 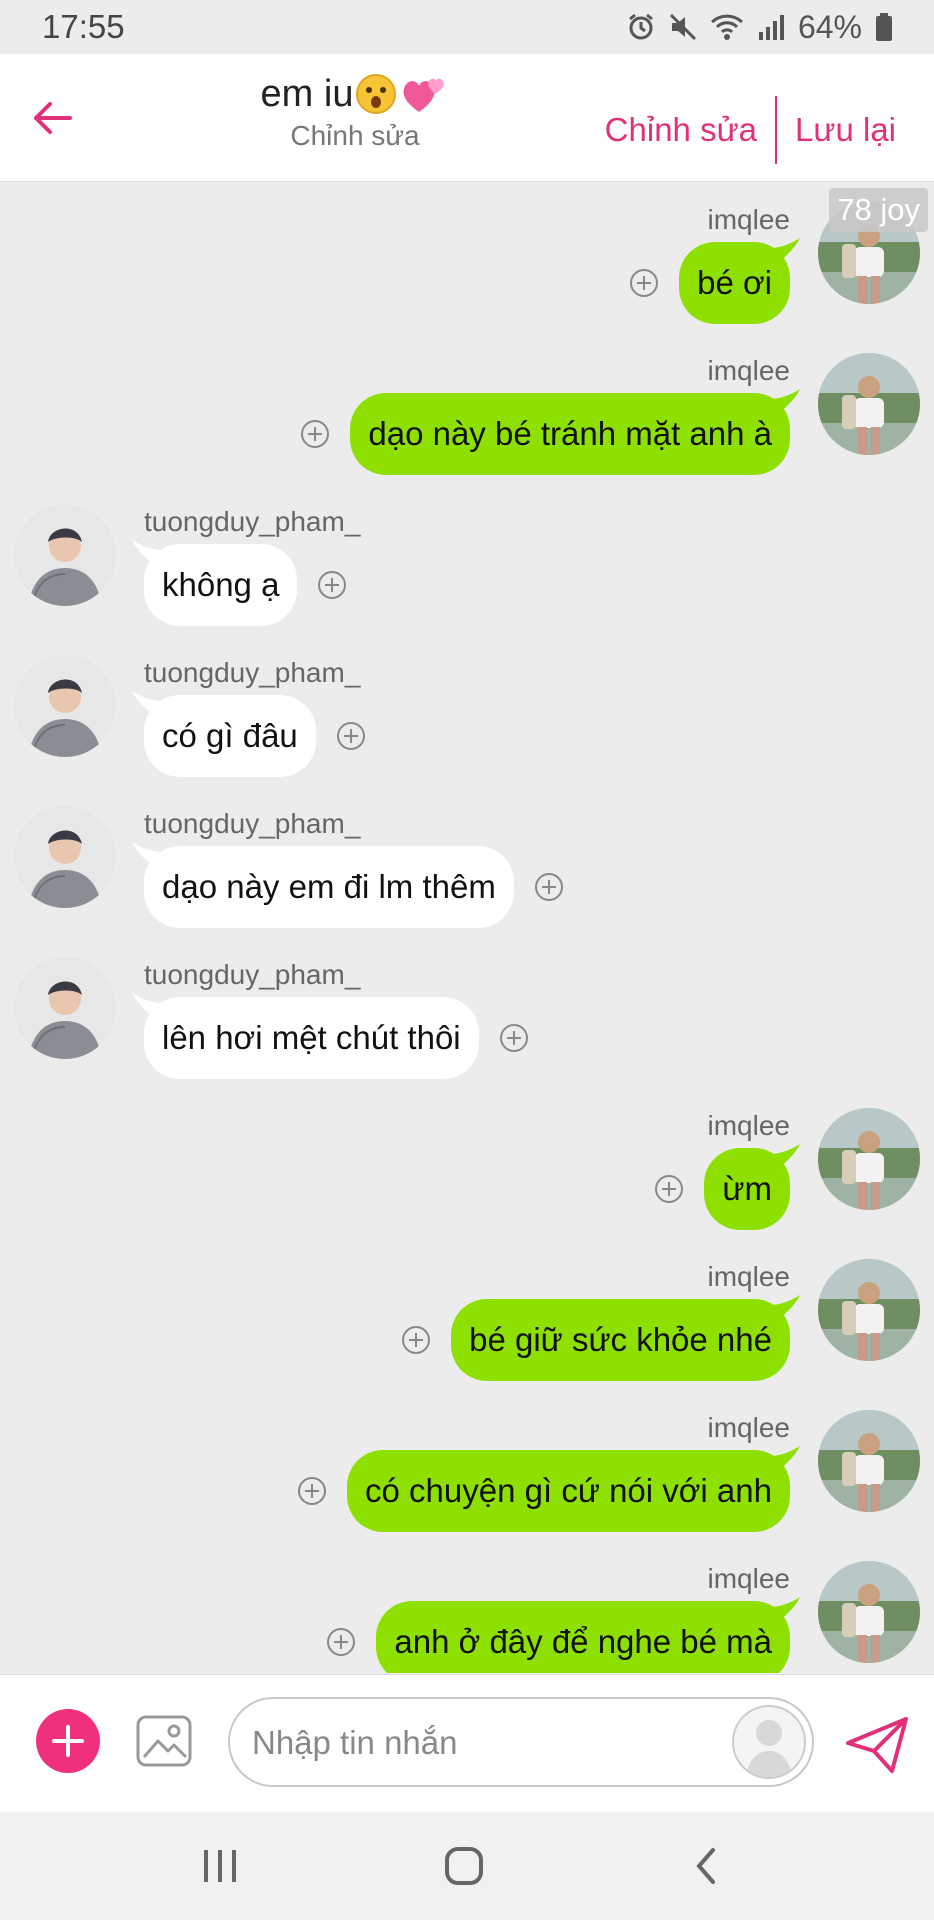 What do you see at coordinates (620, 1340) in the screenshot?
I see `message-bubble: bé giữ sức khỏe nhé` at bounding box center [620, 1340].